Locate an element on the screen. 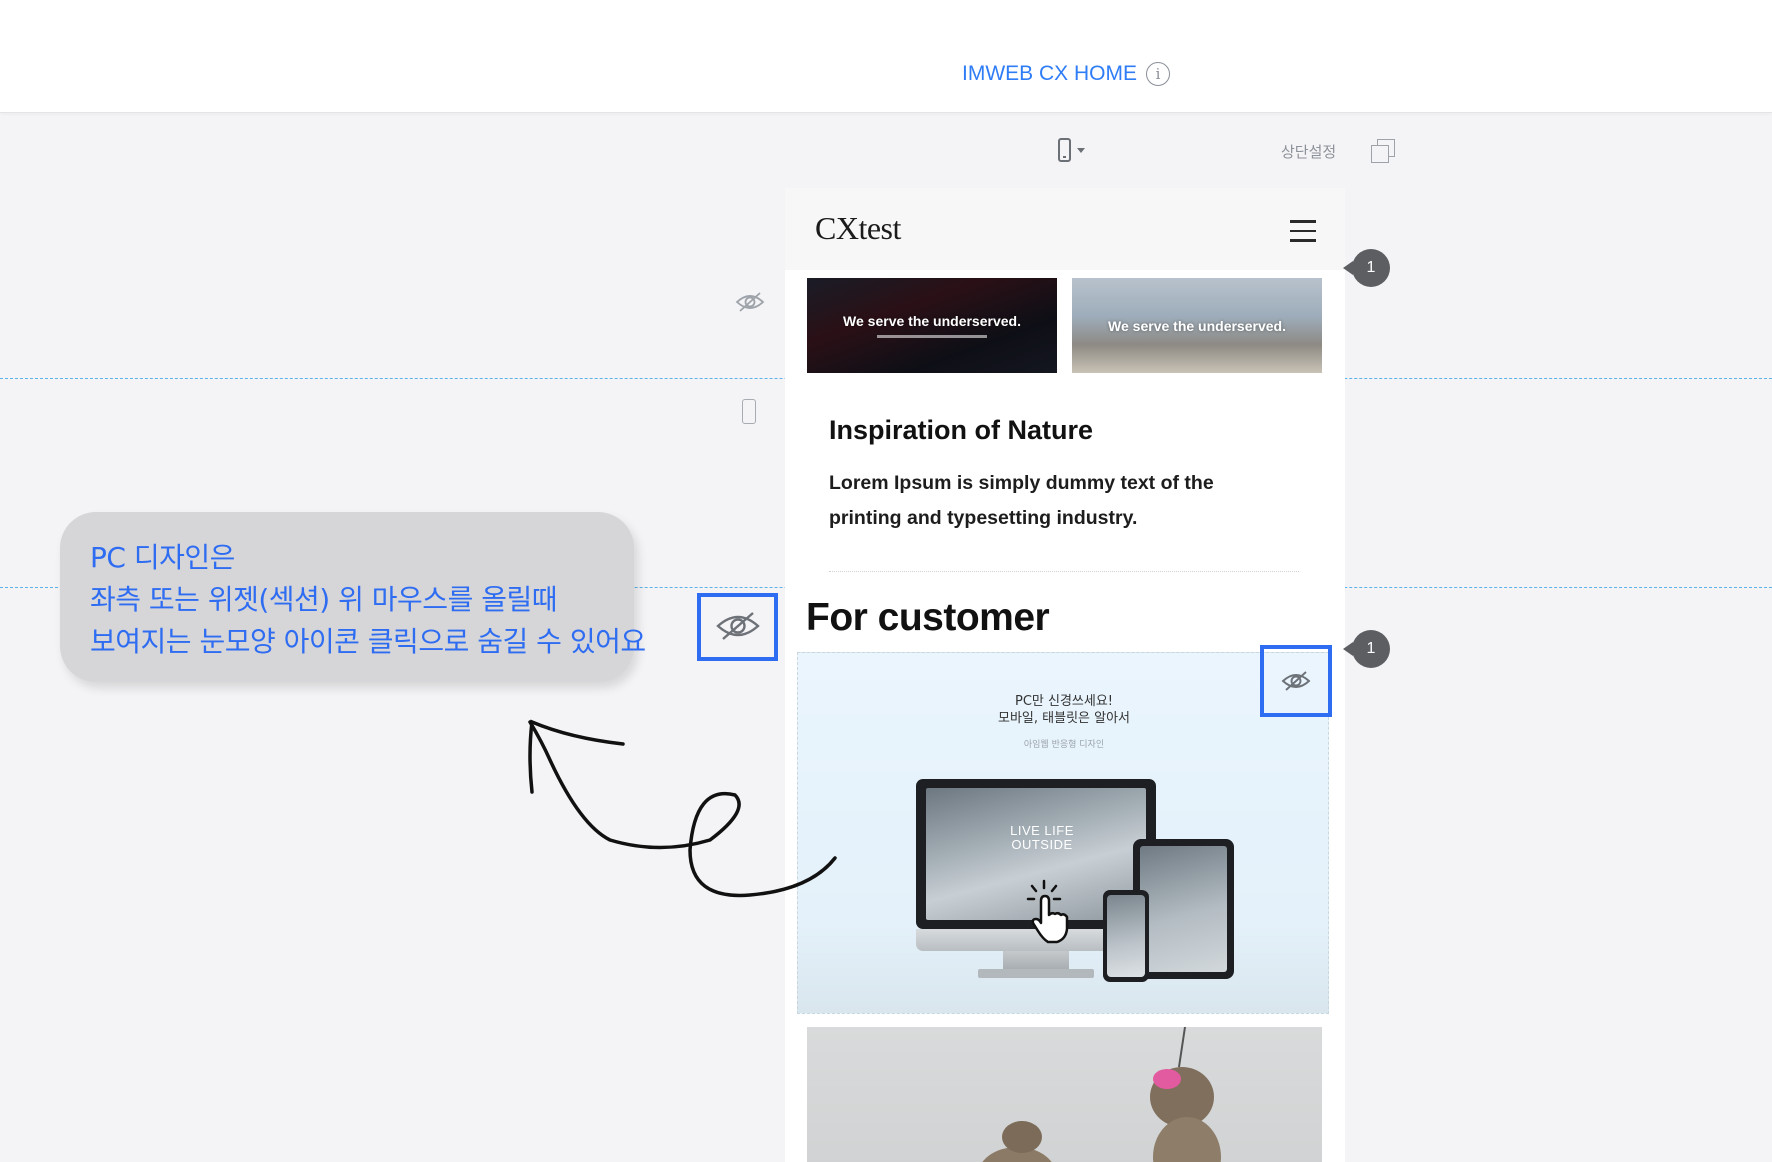 The height and width of the screenshot is (1162, 1772). callout-line: 보여지는 눈모양 아이콘 클릭으로 숨길 수 있어요 is located at coordinates (368, 641).